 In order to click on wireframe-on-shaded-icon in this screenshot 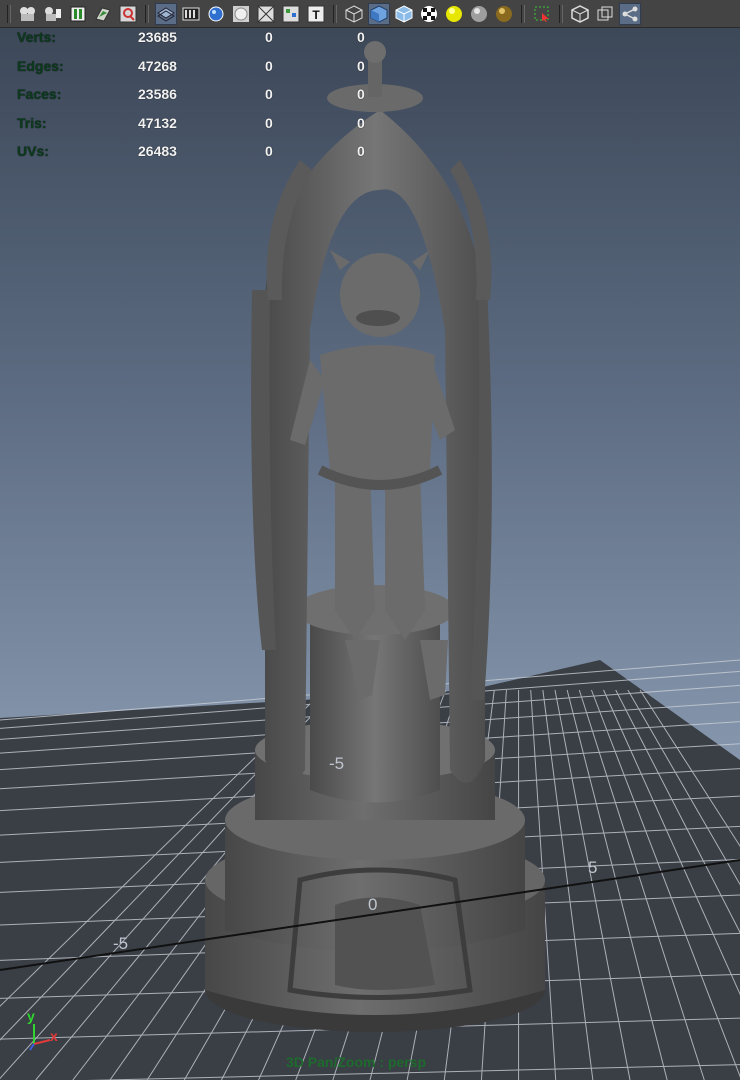, I will do `click(404, 14)`.